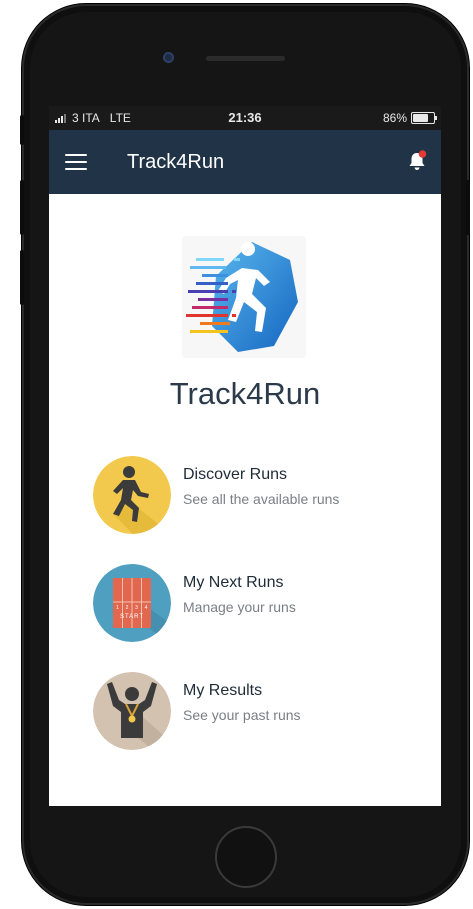  Describe the element at coordinates (117, 608) in the screenshot. I see `svg-text: 1` at that location.